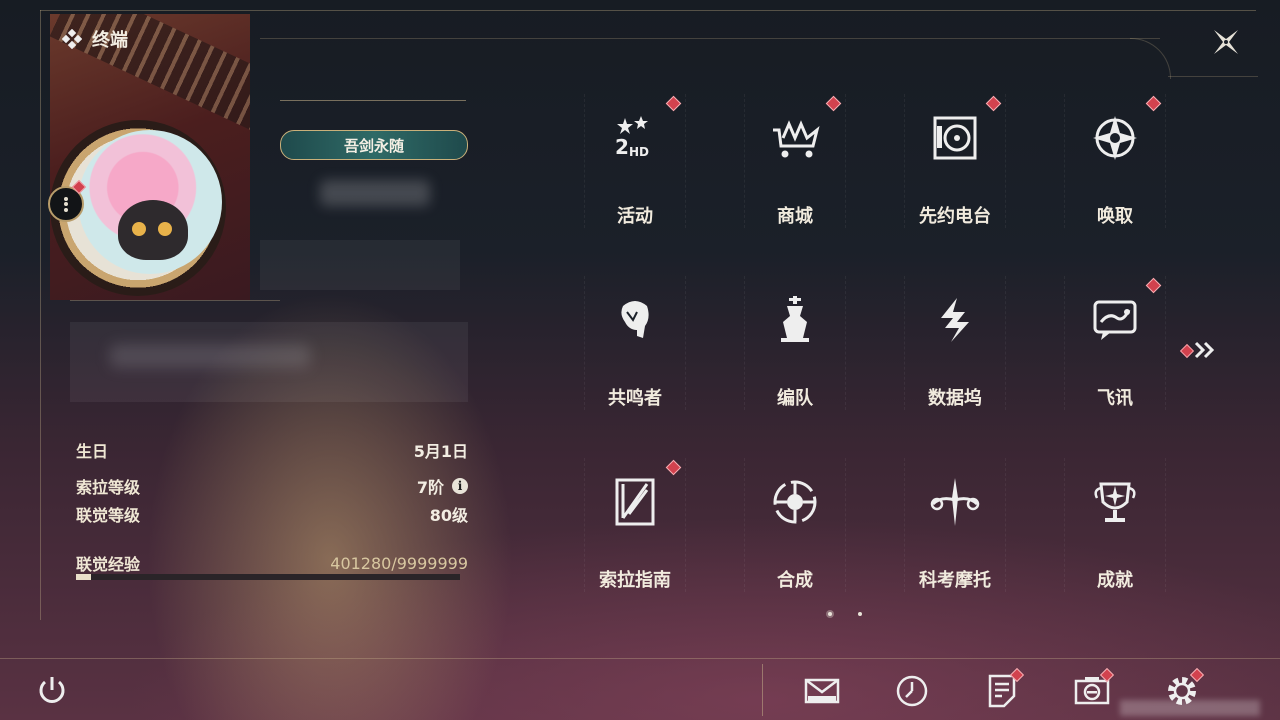 This screenshot has width=1280, height=720. I want to click on svg-text: HD, so click(639, 152).